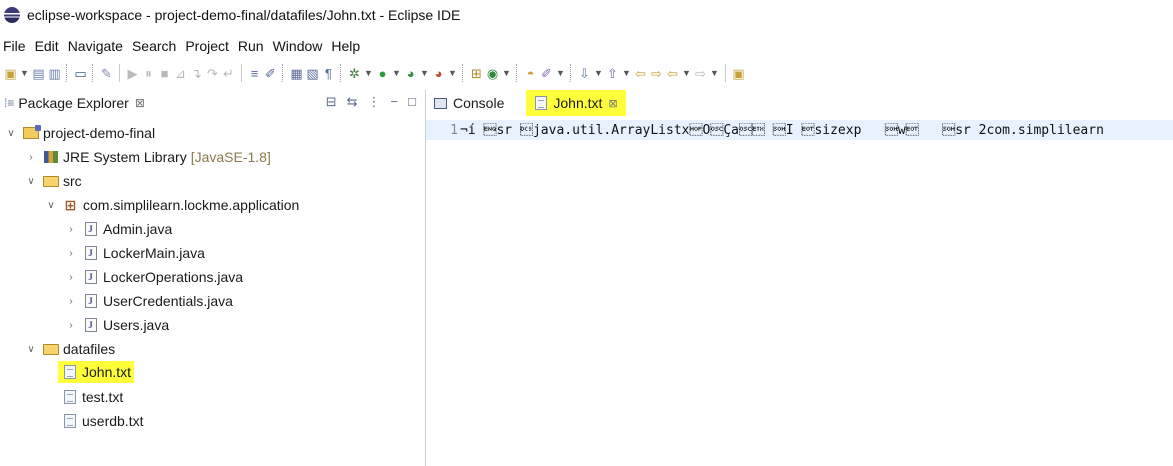 Image resolution: width=1173 pixels, height=466 pixels. What do you see at coordinates (296, 73) in the screenshot?
I see `toggle-block-selection-icon: ▦` at bounding box center [296, 73].